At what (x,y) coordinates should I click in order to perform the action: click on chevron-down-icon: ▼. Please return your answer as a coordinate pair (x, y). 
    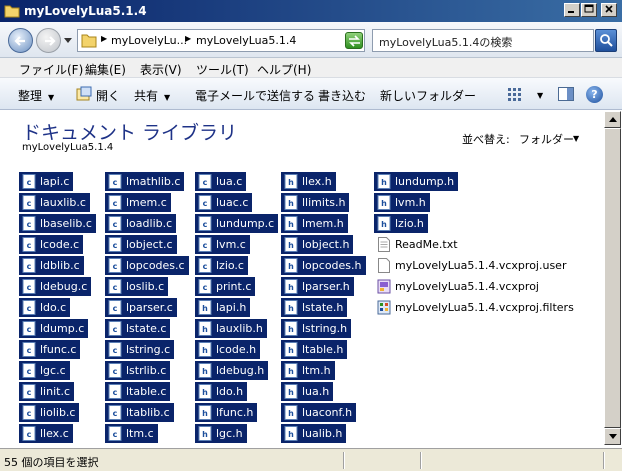
    Looking at the image, I should click on (576, 138).